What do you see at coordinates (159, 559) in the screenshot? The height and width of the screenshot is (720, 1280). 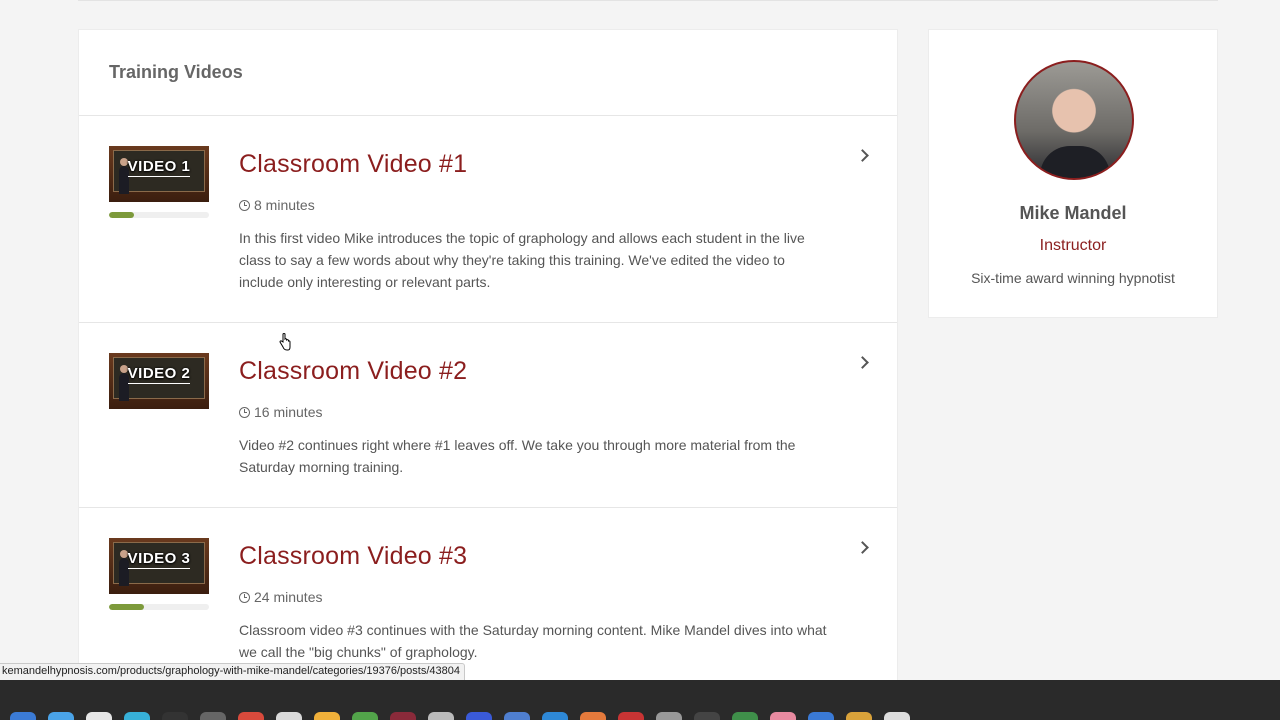 I see `thumbnail-label: VIDEO 3` at bounding box center [159, 559].